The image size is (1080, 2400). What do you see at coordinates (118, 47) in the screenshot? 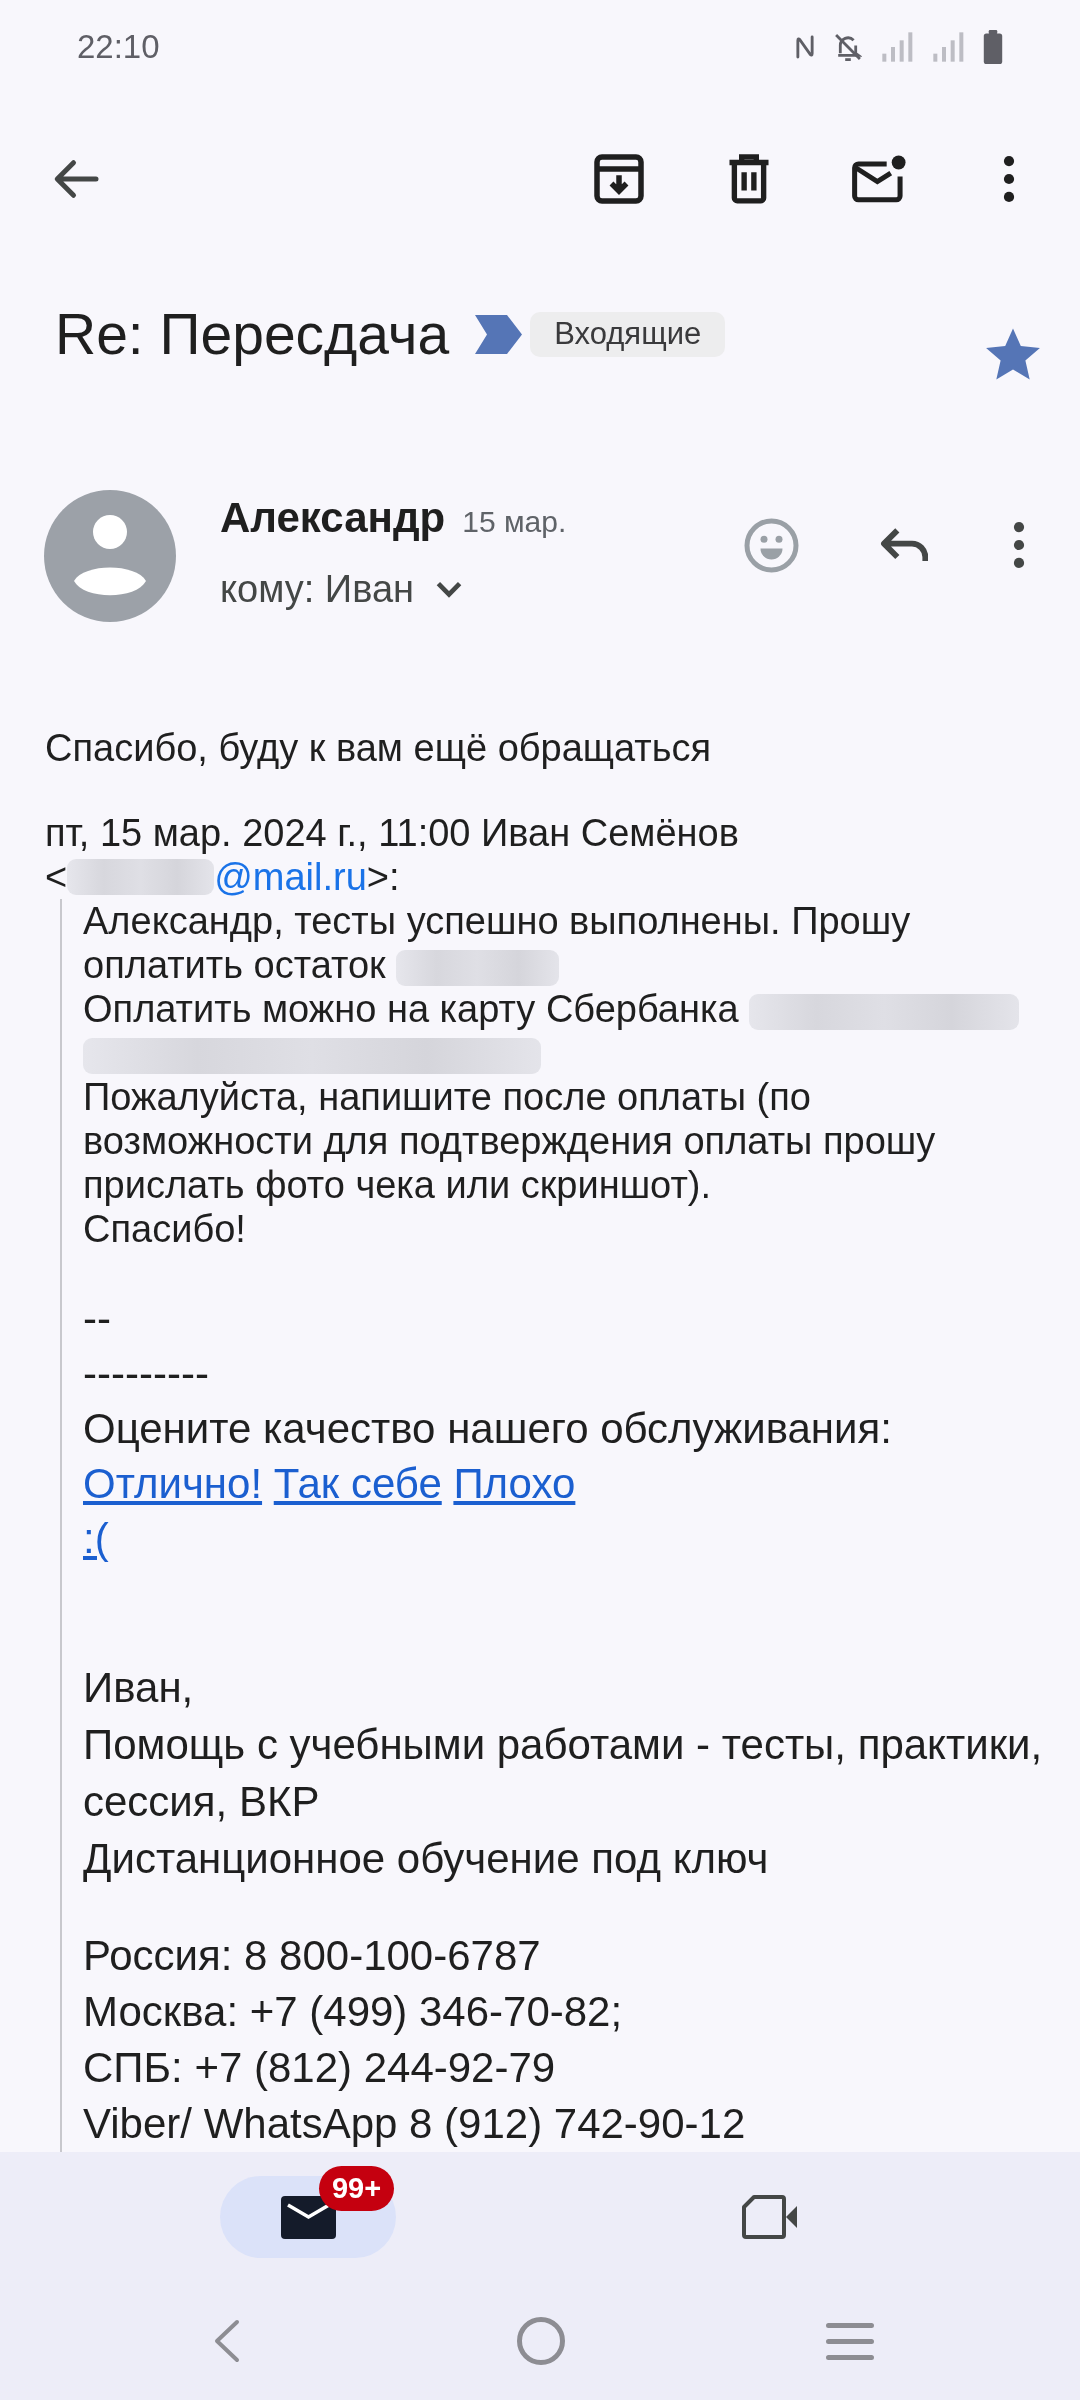
I see `status-time: 22:10` at bounding box center [118, 47].